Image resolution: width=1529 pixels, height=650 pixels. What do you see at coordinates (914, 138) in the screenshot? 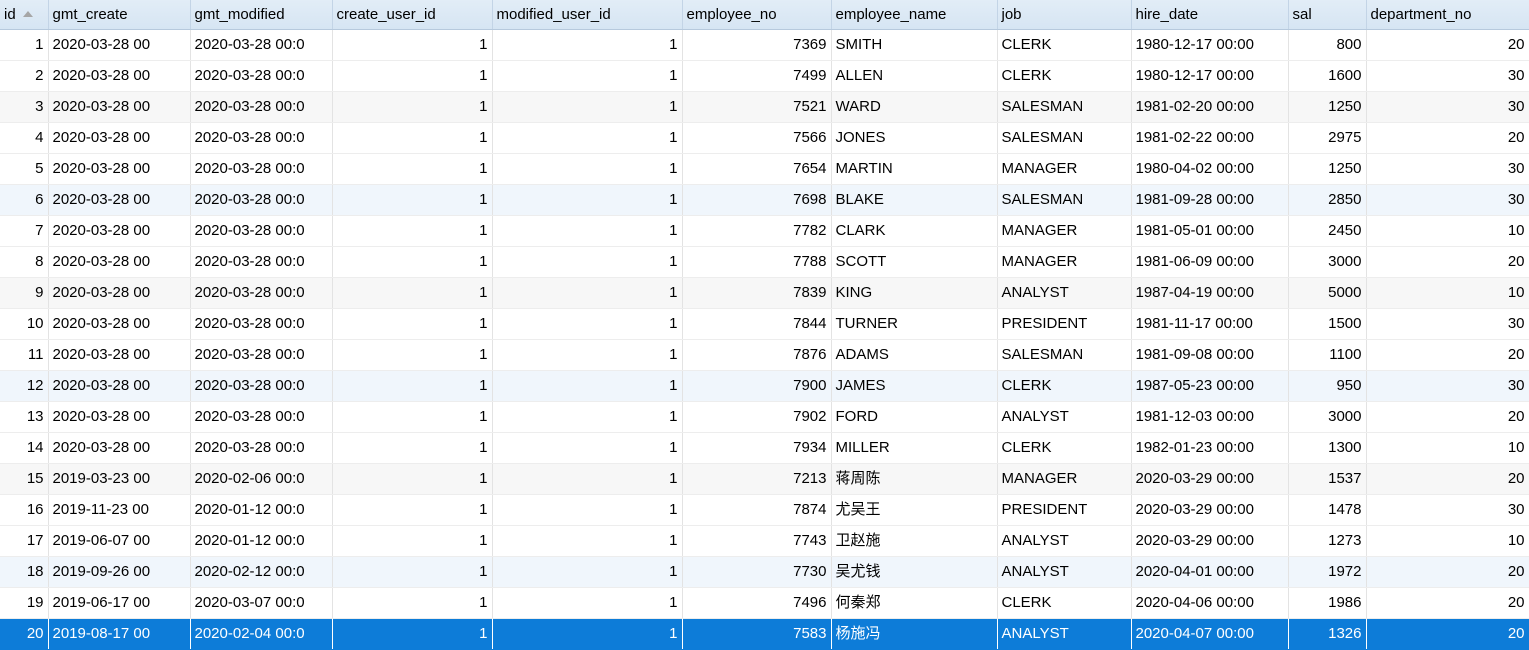
I see `cell-employee_name: JONES` at bounding box center [914, 138].